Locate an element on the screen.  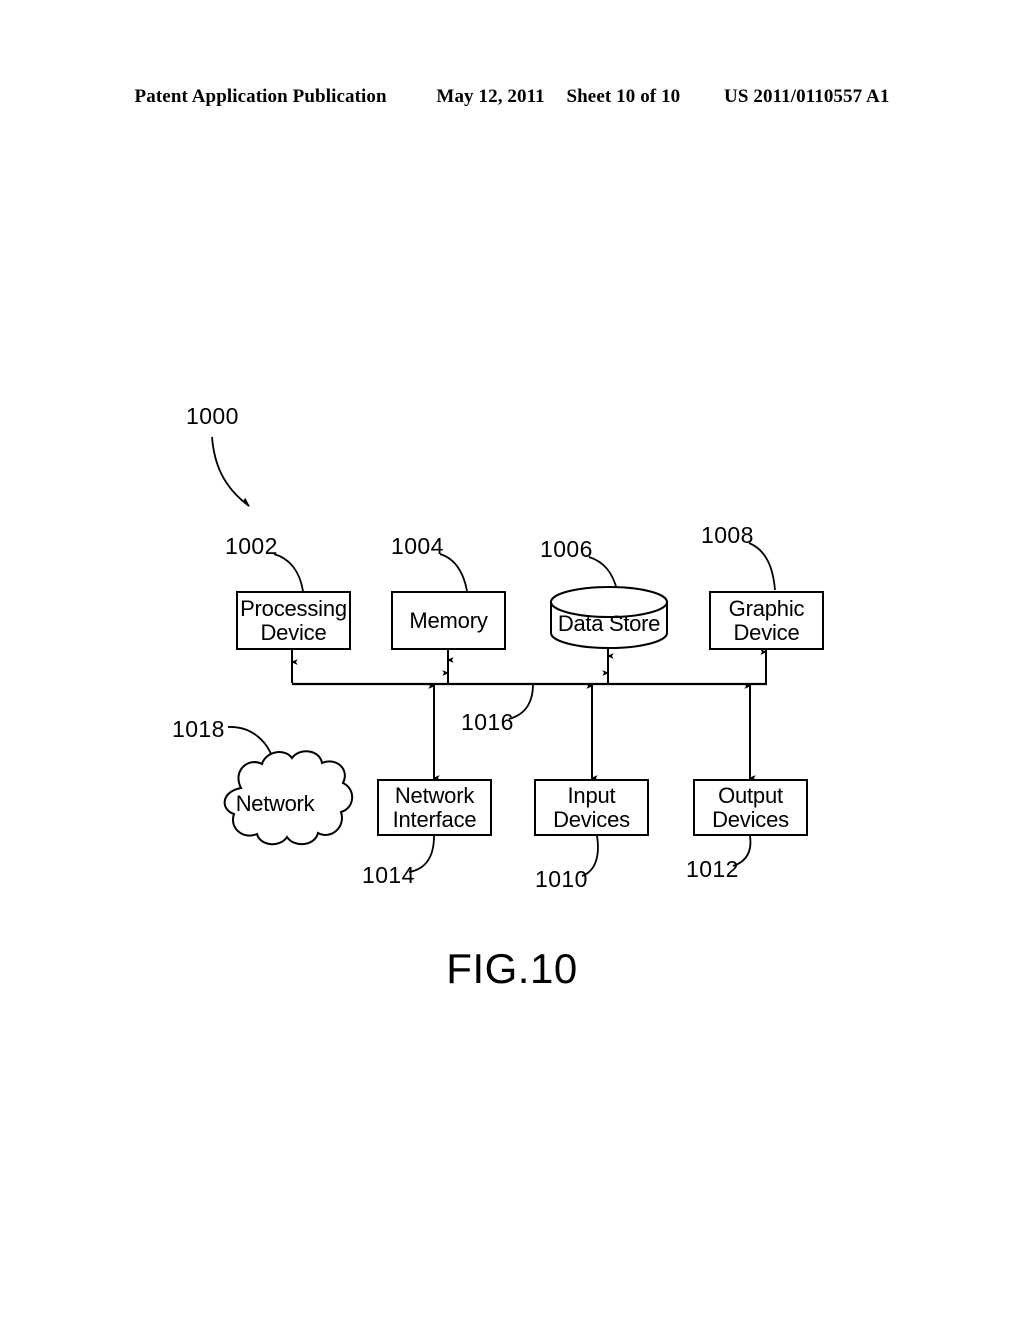
output-devices-node: Output Devices is located at coordinates (750, 807).